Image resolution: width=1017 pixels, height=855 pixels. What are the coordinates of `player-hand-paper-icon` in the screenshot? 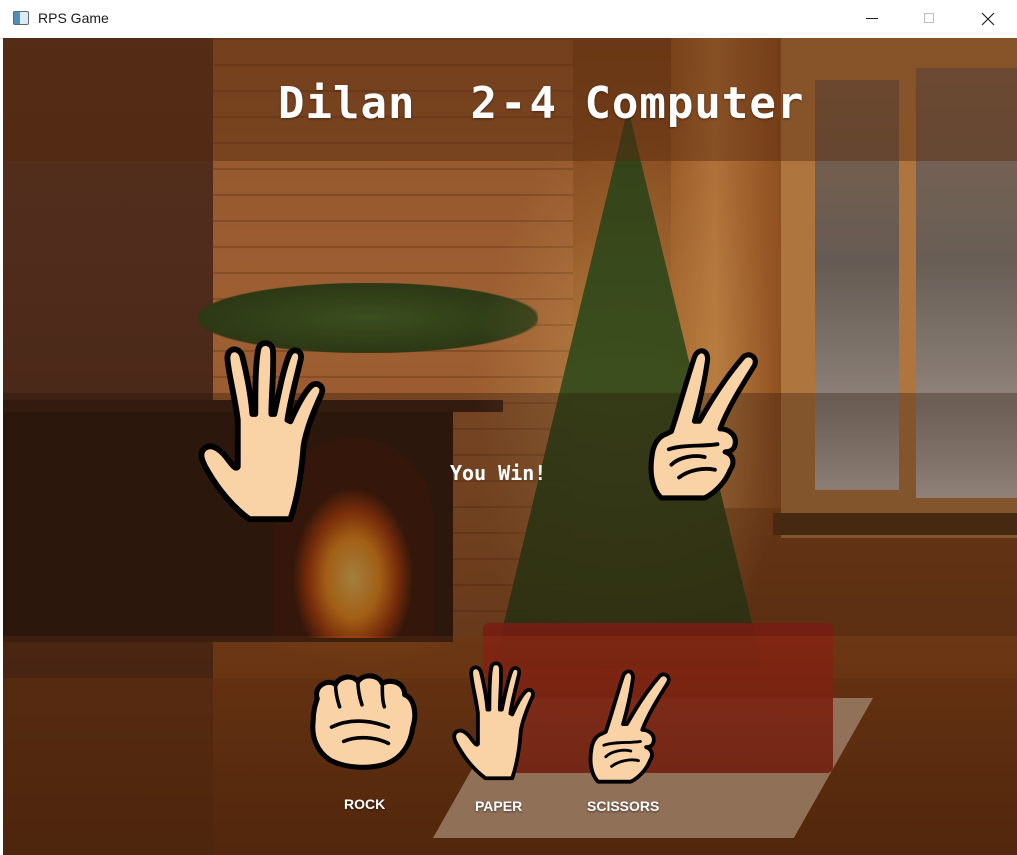 It's located at (267, 433).